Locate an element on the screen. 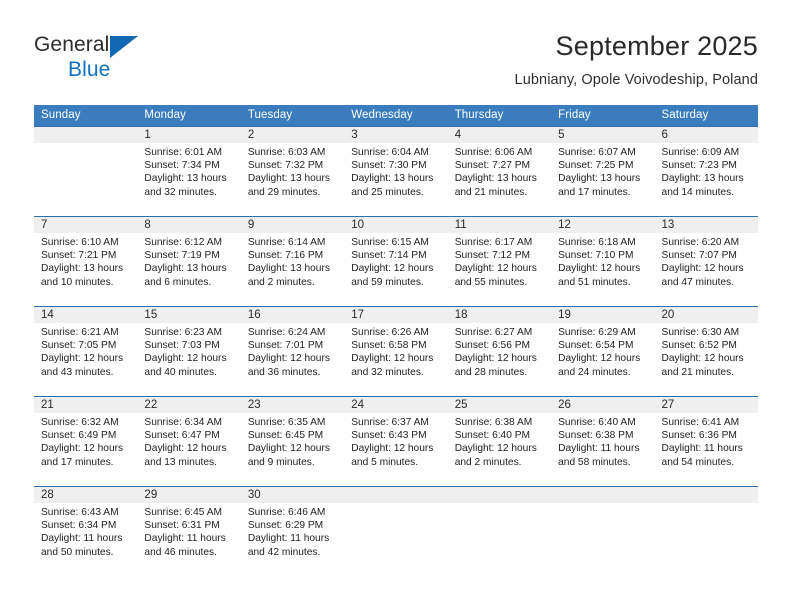  day-number: 30 is located at coordinates (254, 495).